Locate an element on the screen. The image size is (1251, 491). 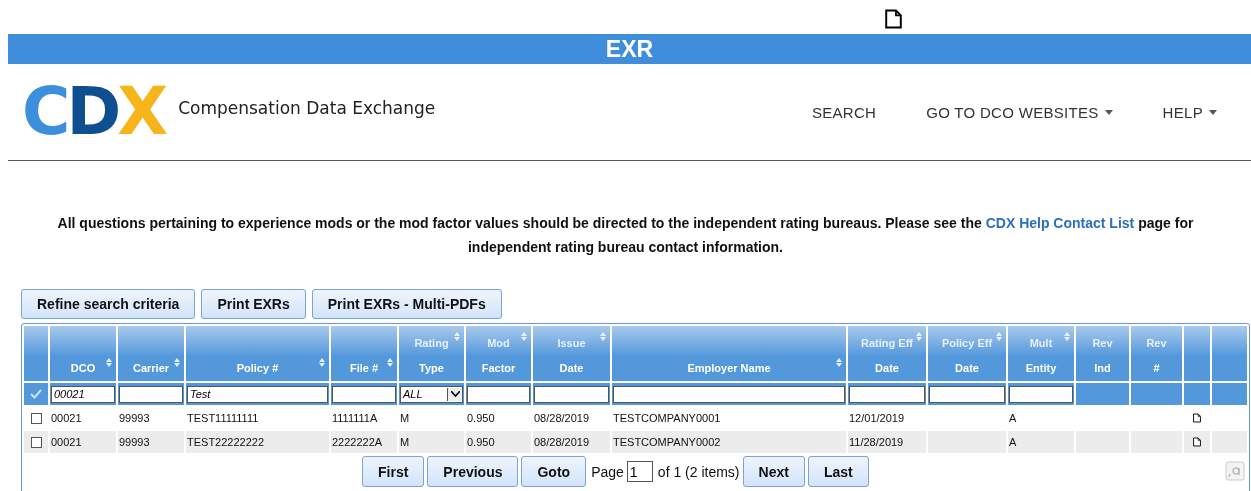
check-icon is located at coordinates (36, 394).